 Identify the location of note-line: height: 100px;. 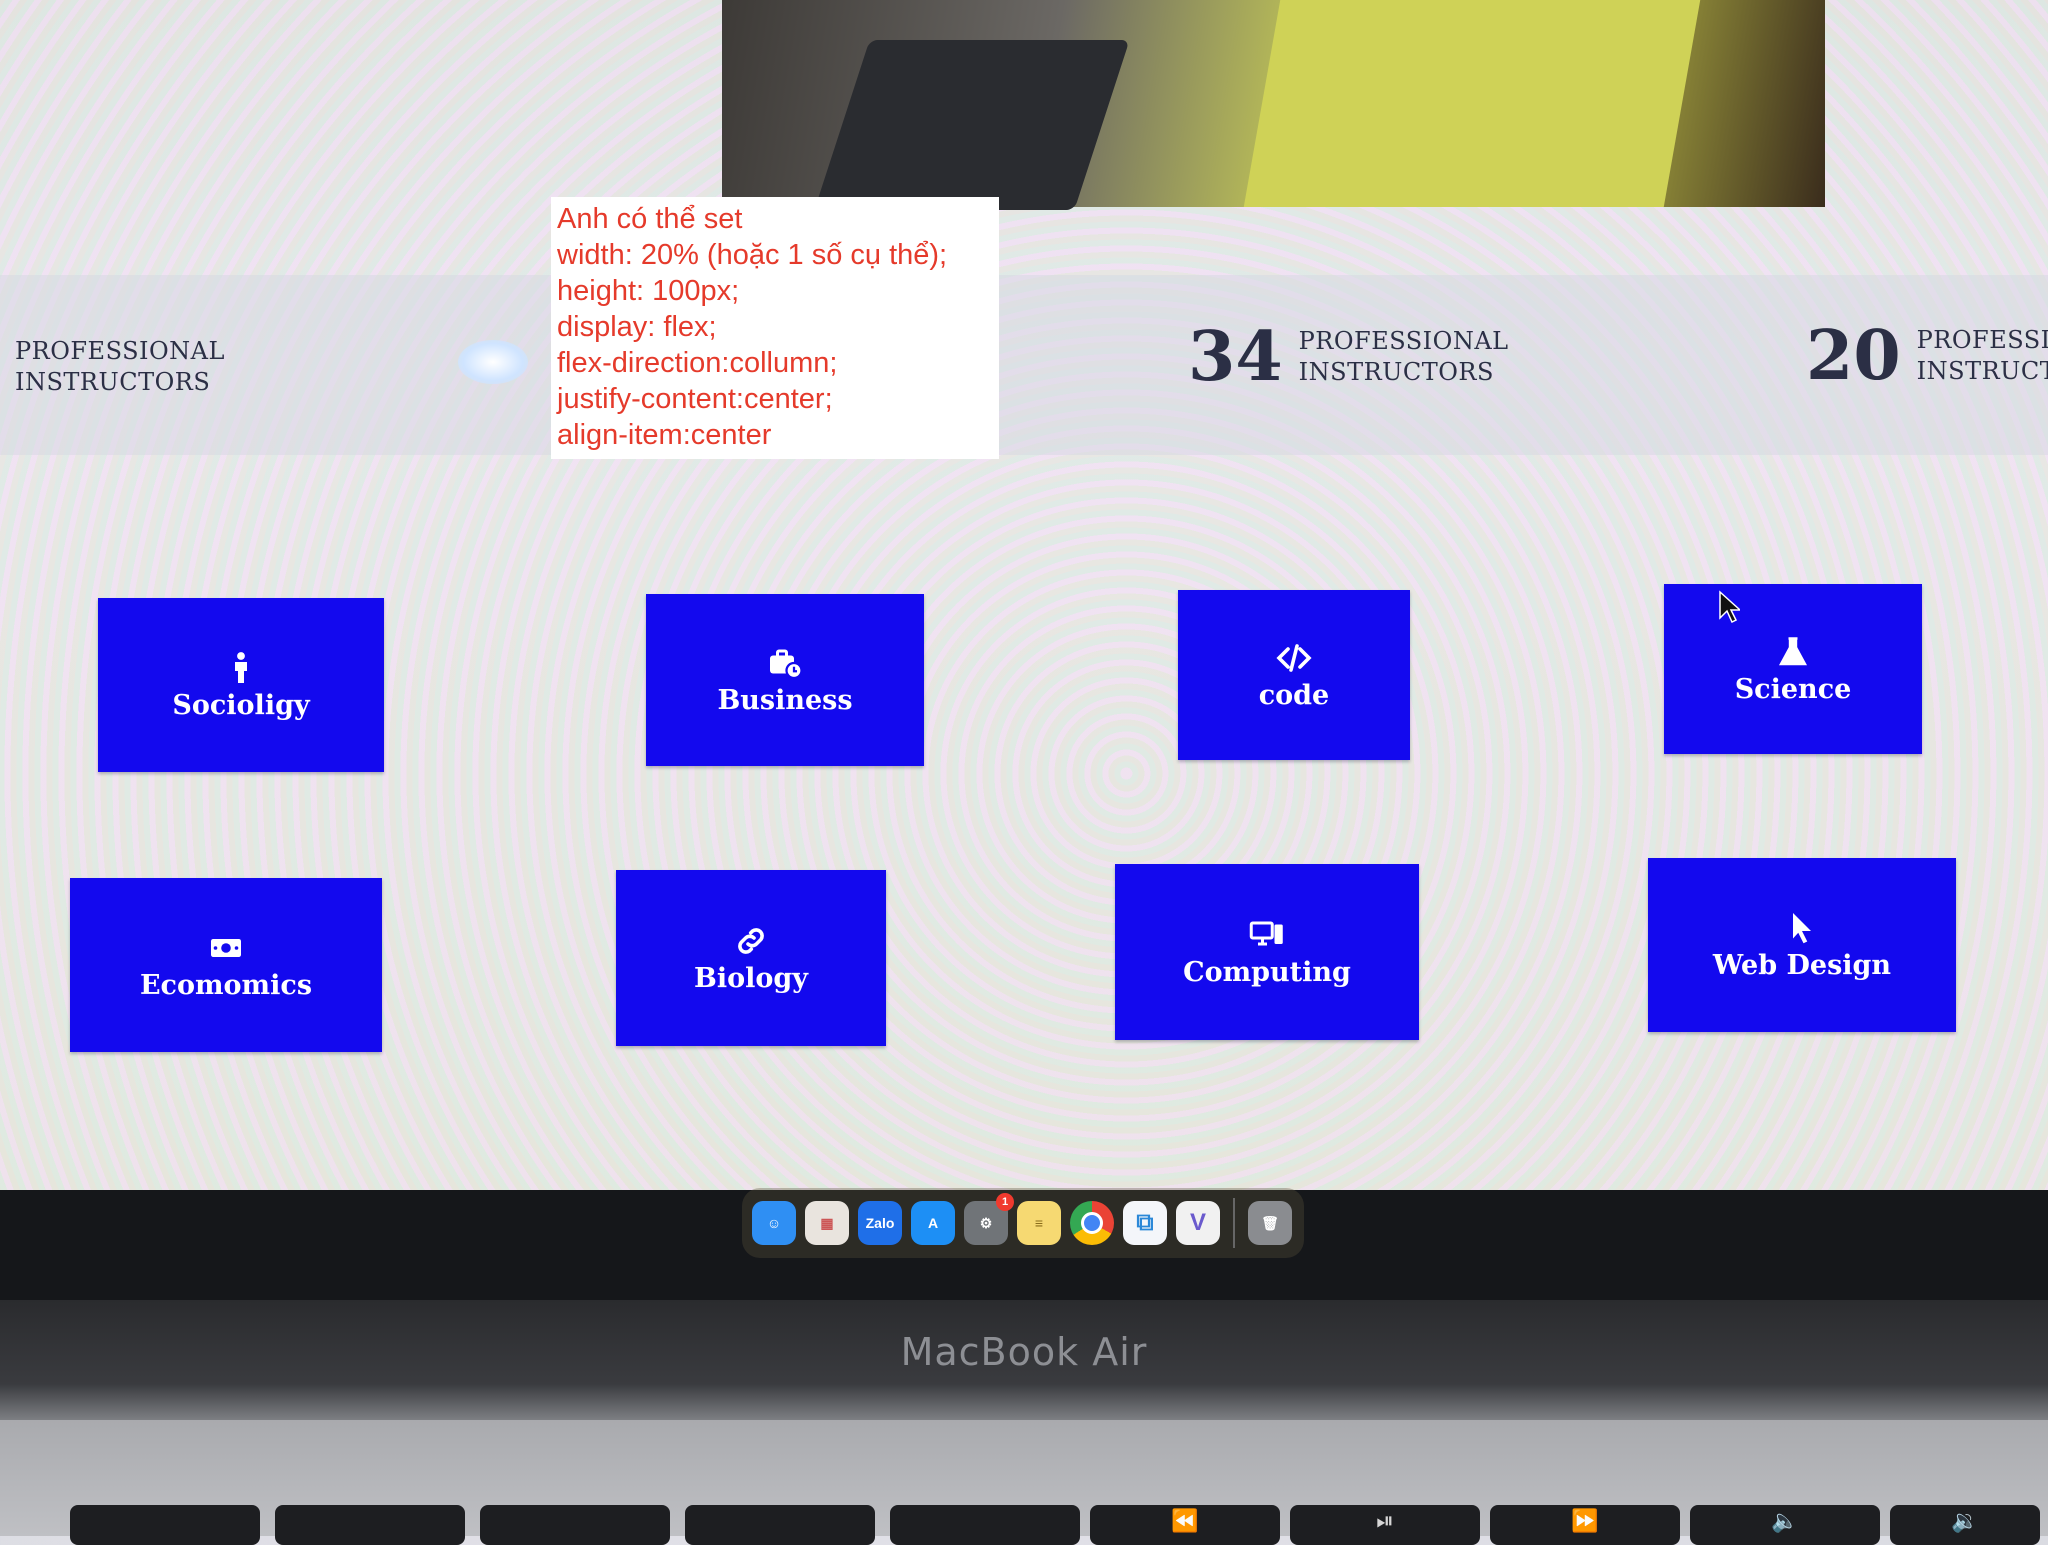
(648, 291).